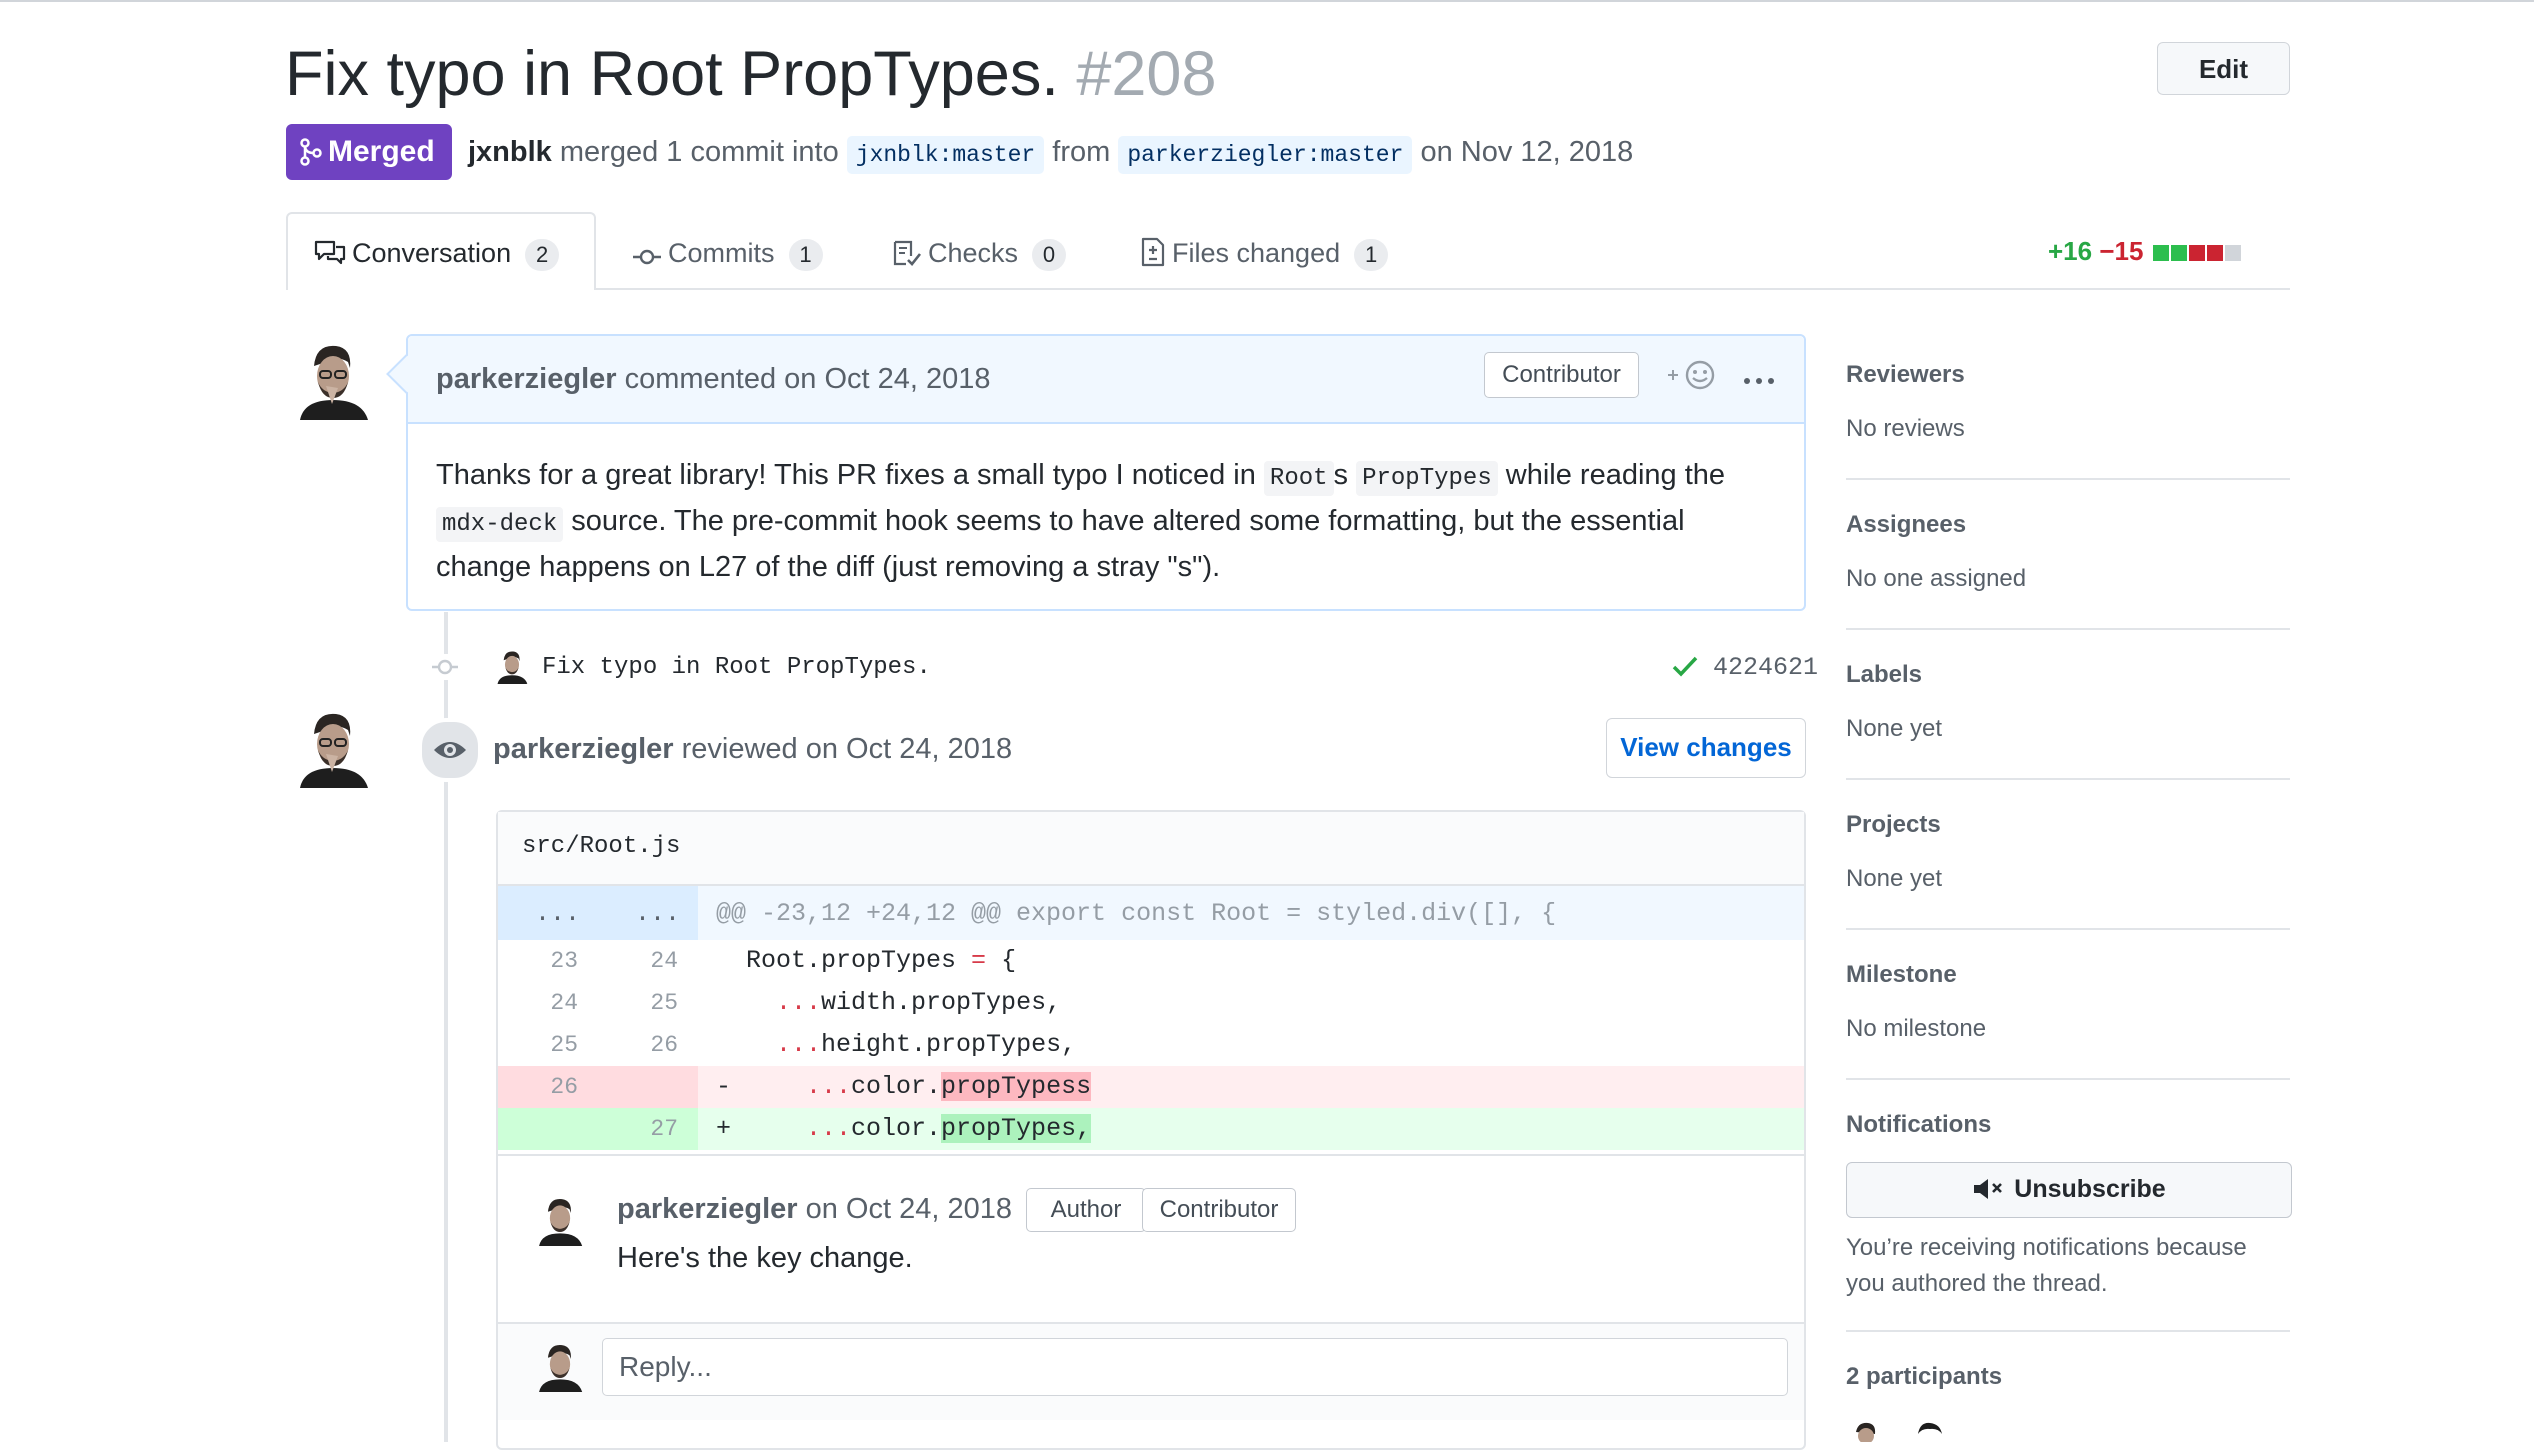 This screenshot has height=1450, width=2534. Describe the element at coordinates (510, 152) in the screenshot. I see `merger-link: jxnblk` at that location.